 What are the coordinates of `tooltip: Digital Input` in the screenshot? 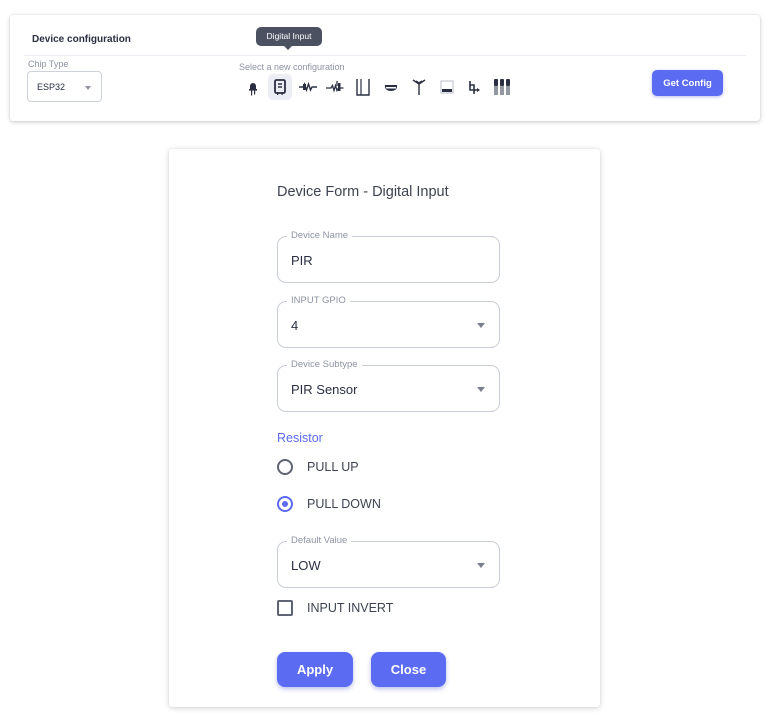 It's located at (289, 36).